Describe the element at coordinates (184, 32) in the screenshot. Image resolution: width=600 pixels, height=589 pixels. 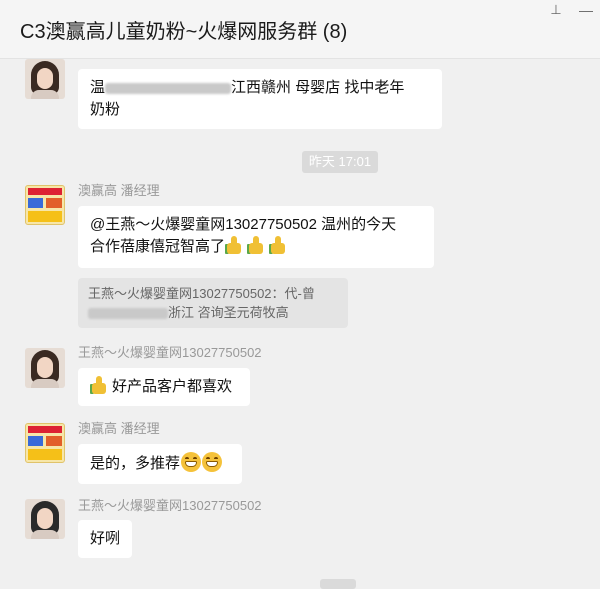
I see `chat-title: C3澳赢高儿童奶粉~火爆网服务群 (8)` at that location.